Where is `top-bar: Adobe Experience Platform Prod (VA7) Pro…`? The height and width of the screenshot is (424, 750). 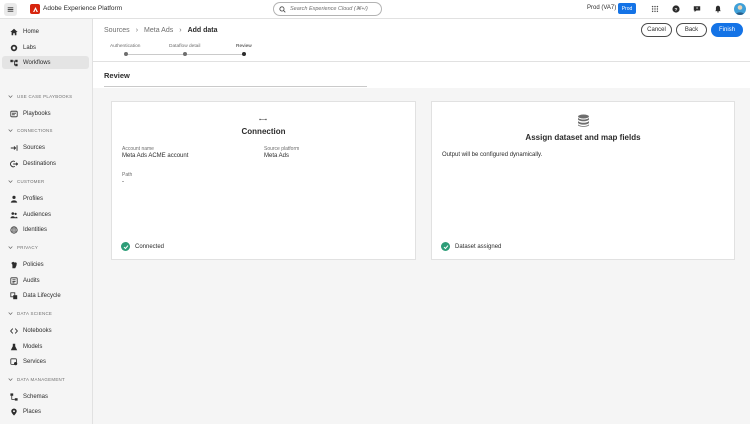 top-bar: Adobe Experience Platform Prod (VA7) Pro… is located at coordinates (375, 9).